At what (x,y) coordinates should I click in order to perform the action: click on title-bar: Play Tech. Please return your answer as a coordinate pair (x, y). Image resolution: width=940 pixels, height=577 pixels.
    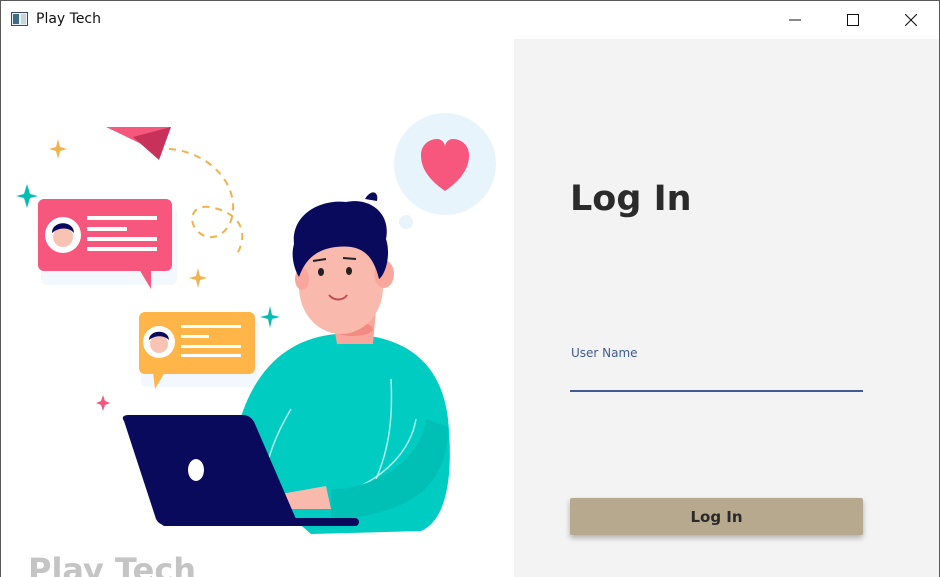
    Looking at the image, I should click on (470, 20).